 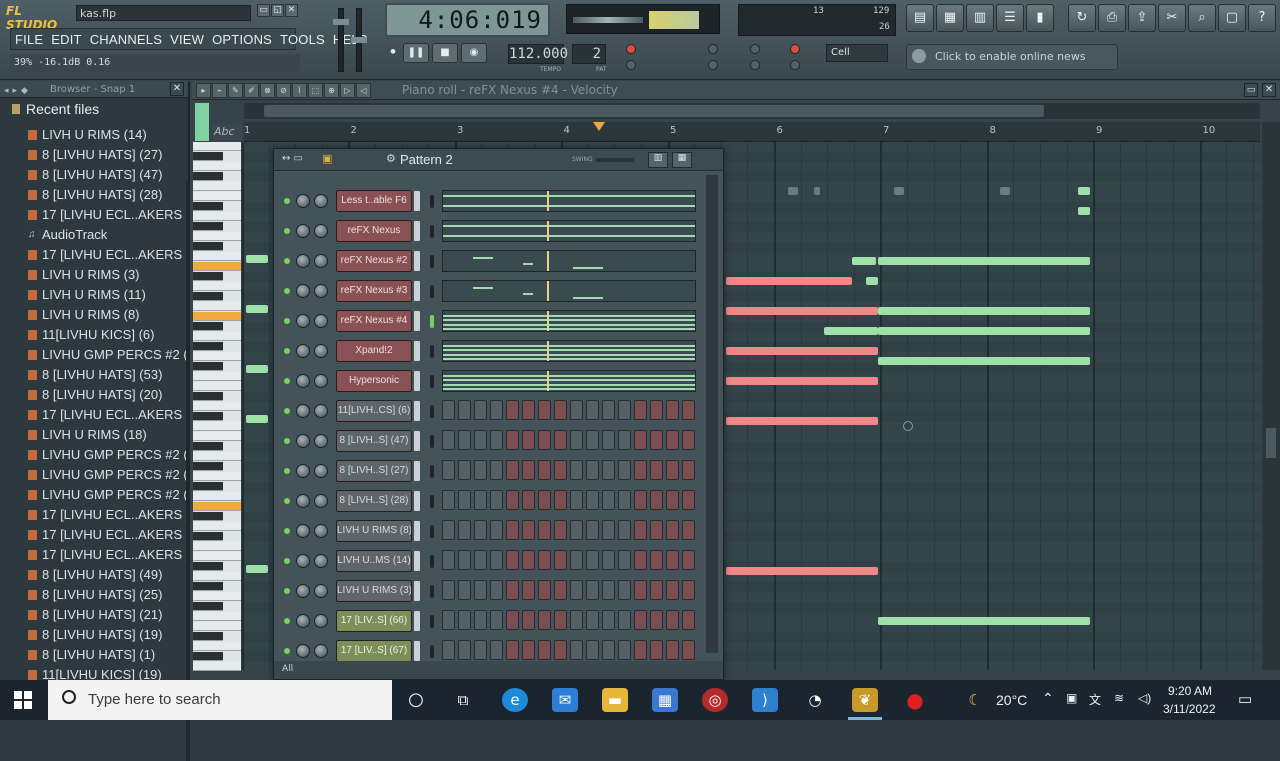 I want to click on pattern-title: Pattern 2, so click(x=426, y=159).